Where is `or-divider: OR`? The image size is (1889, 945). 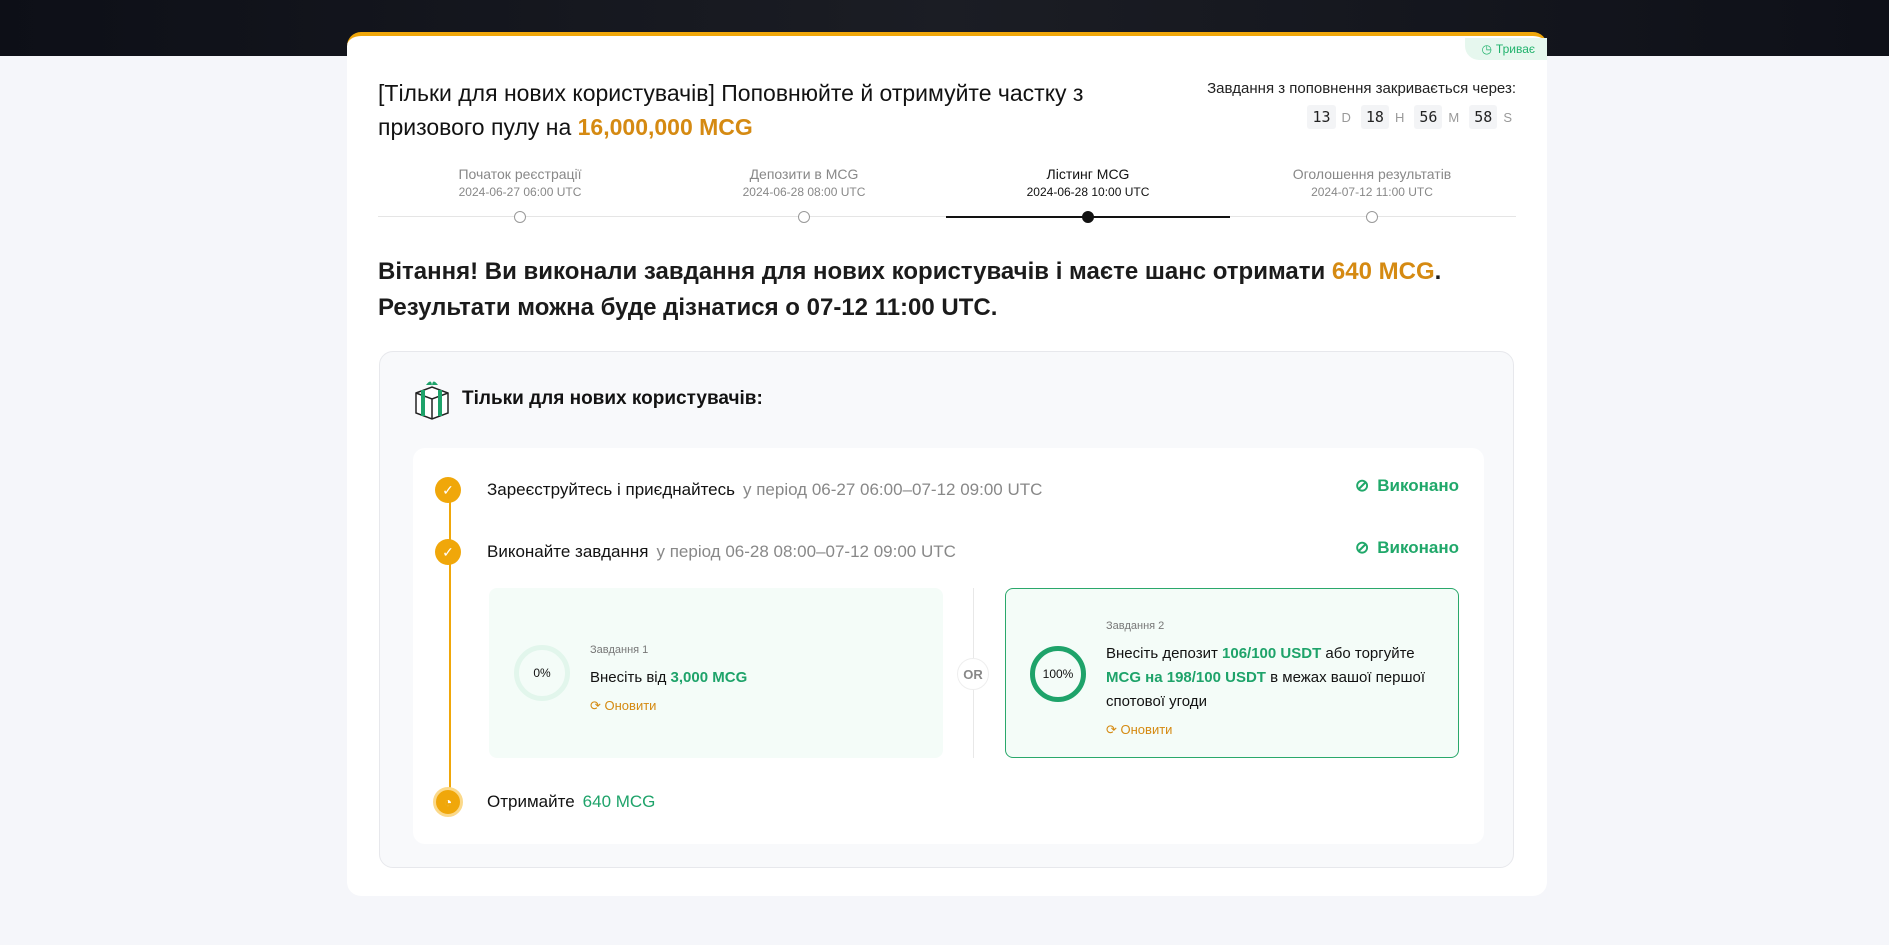
or-divider: OR is located at coordinates (973, 674).